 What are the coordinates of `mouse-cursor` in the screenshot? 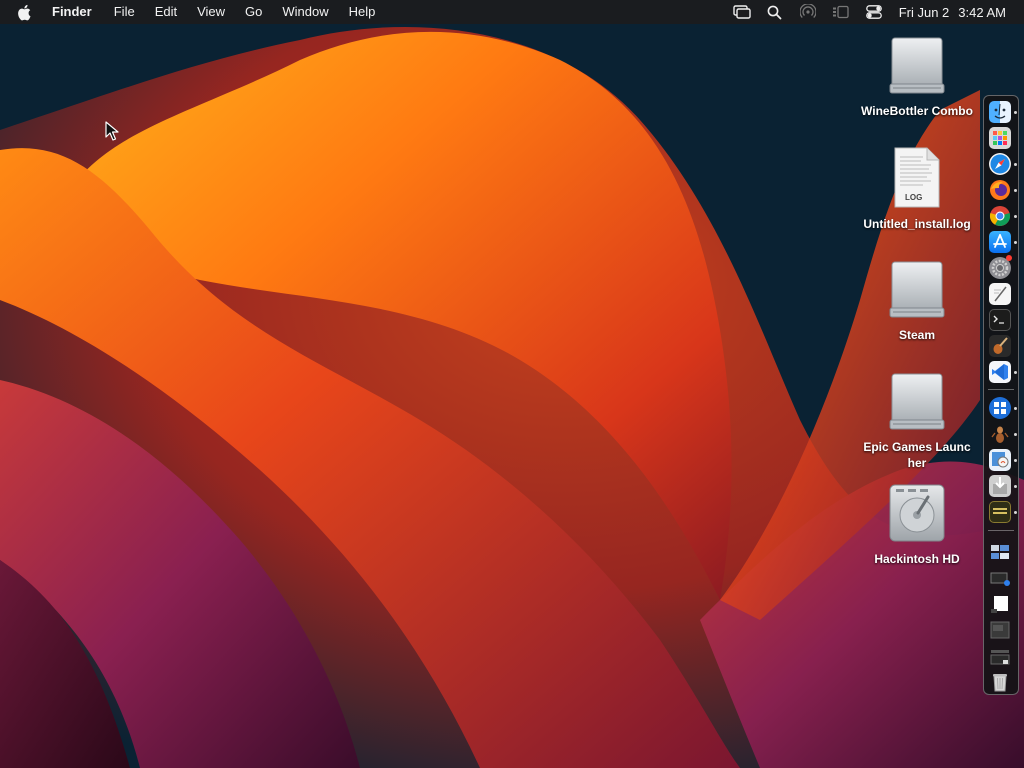 It's located at (112, 131).